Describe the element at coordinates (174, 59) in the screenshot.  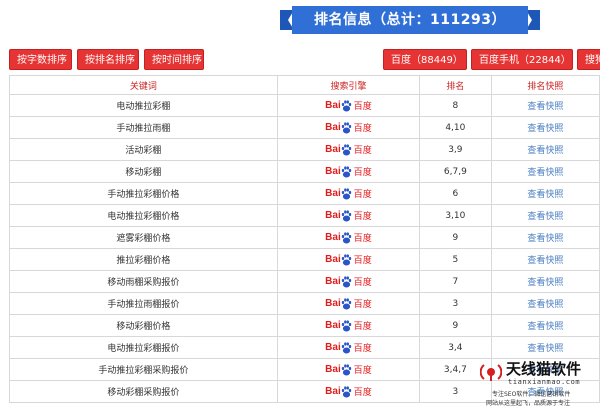
I see `sort-by-time-button: 按时间排序` at that location.